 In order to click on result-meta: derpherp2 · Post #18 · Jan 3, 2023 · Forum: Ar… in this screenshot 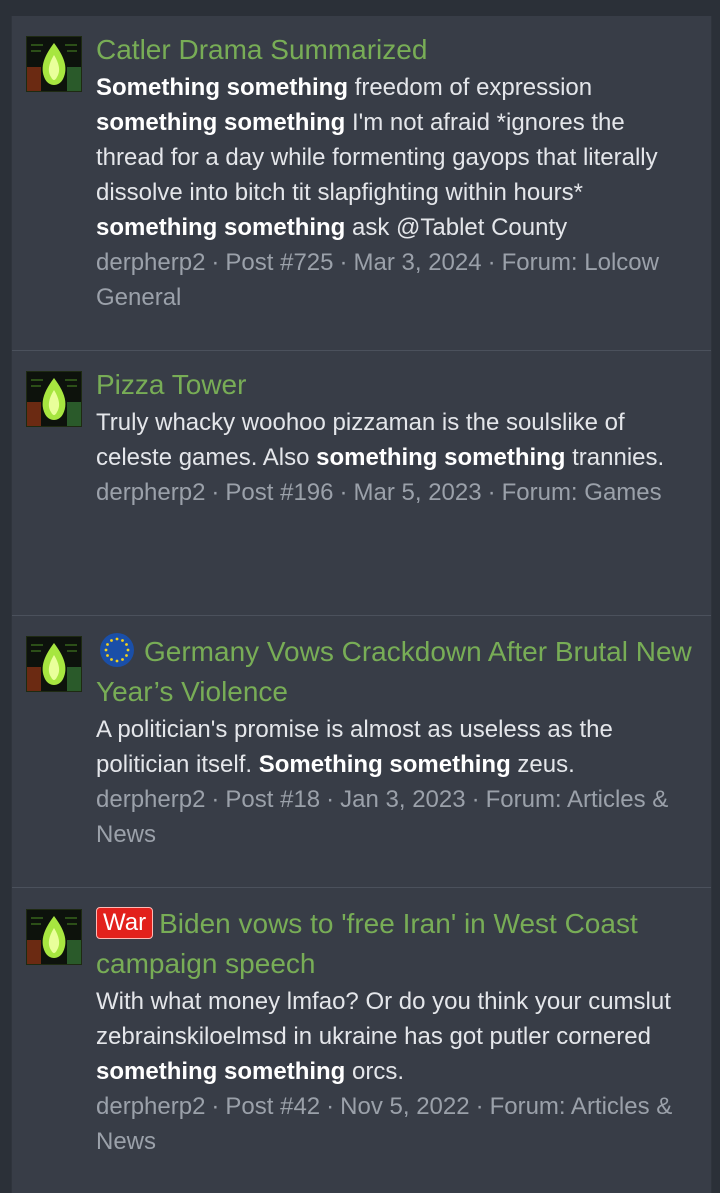, I will do `click(397, 817)`.